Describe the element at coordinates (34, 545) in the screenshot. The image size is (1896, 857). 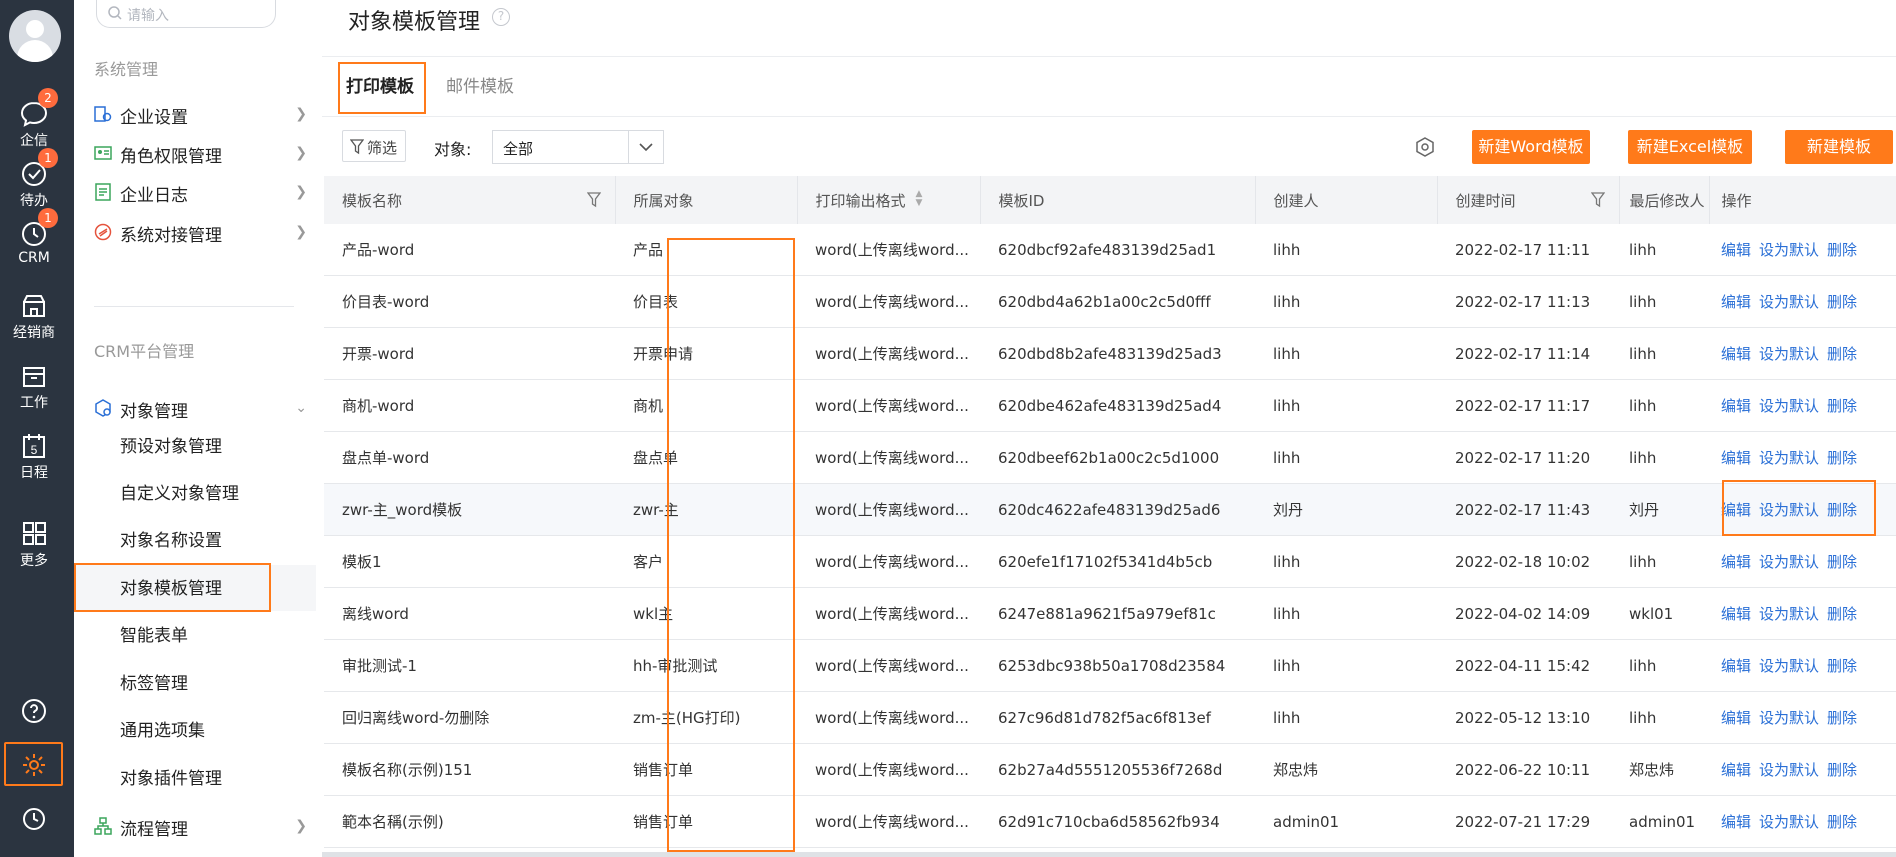
I see `rail-item-more: 更多` at that location.